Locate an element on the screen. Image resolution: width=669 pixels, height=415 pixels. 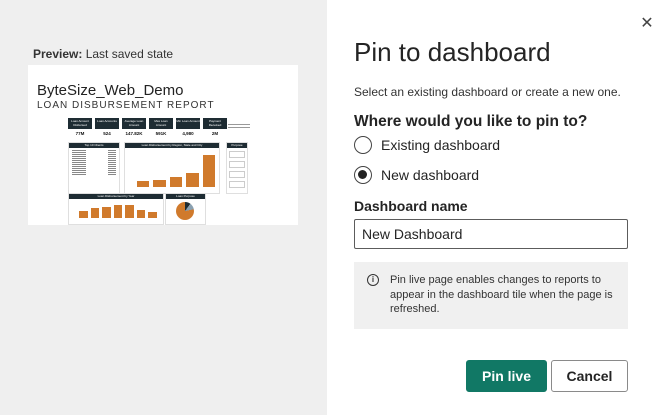
new-dashboard-label: New dashboard is located at coordinates (430, 175).